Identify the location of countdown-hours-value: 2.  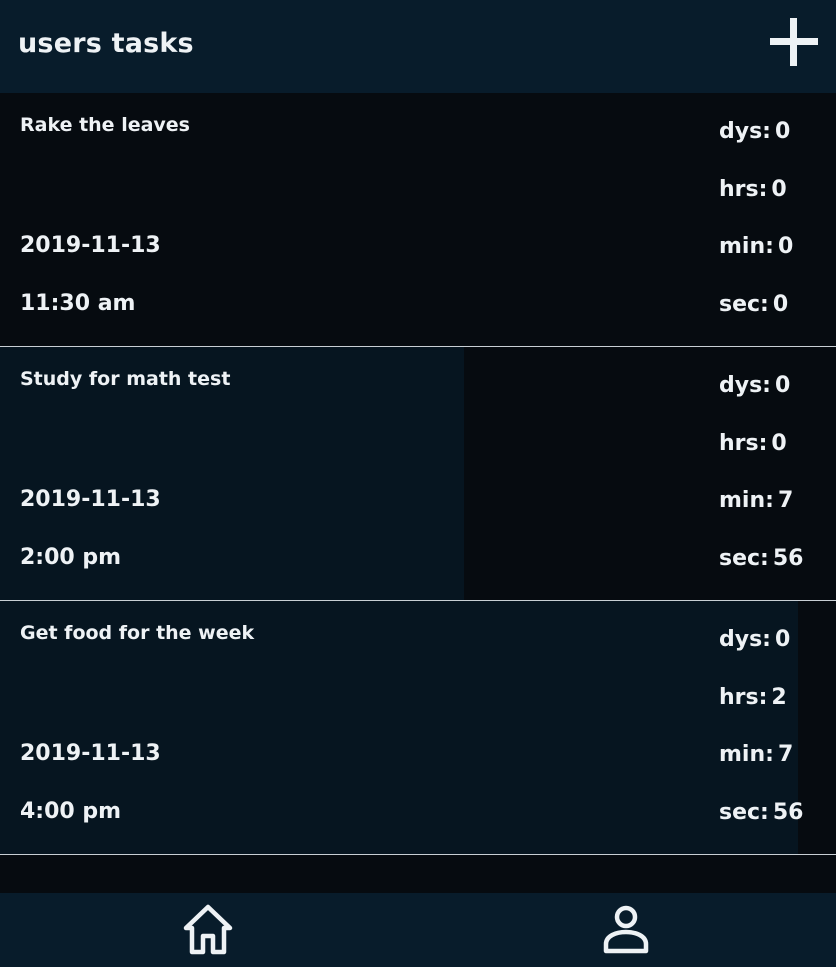
(779, 697).